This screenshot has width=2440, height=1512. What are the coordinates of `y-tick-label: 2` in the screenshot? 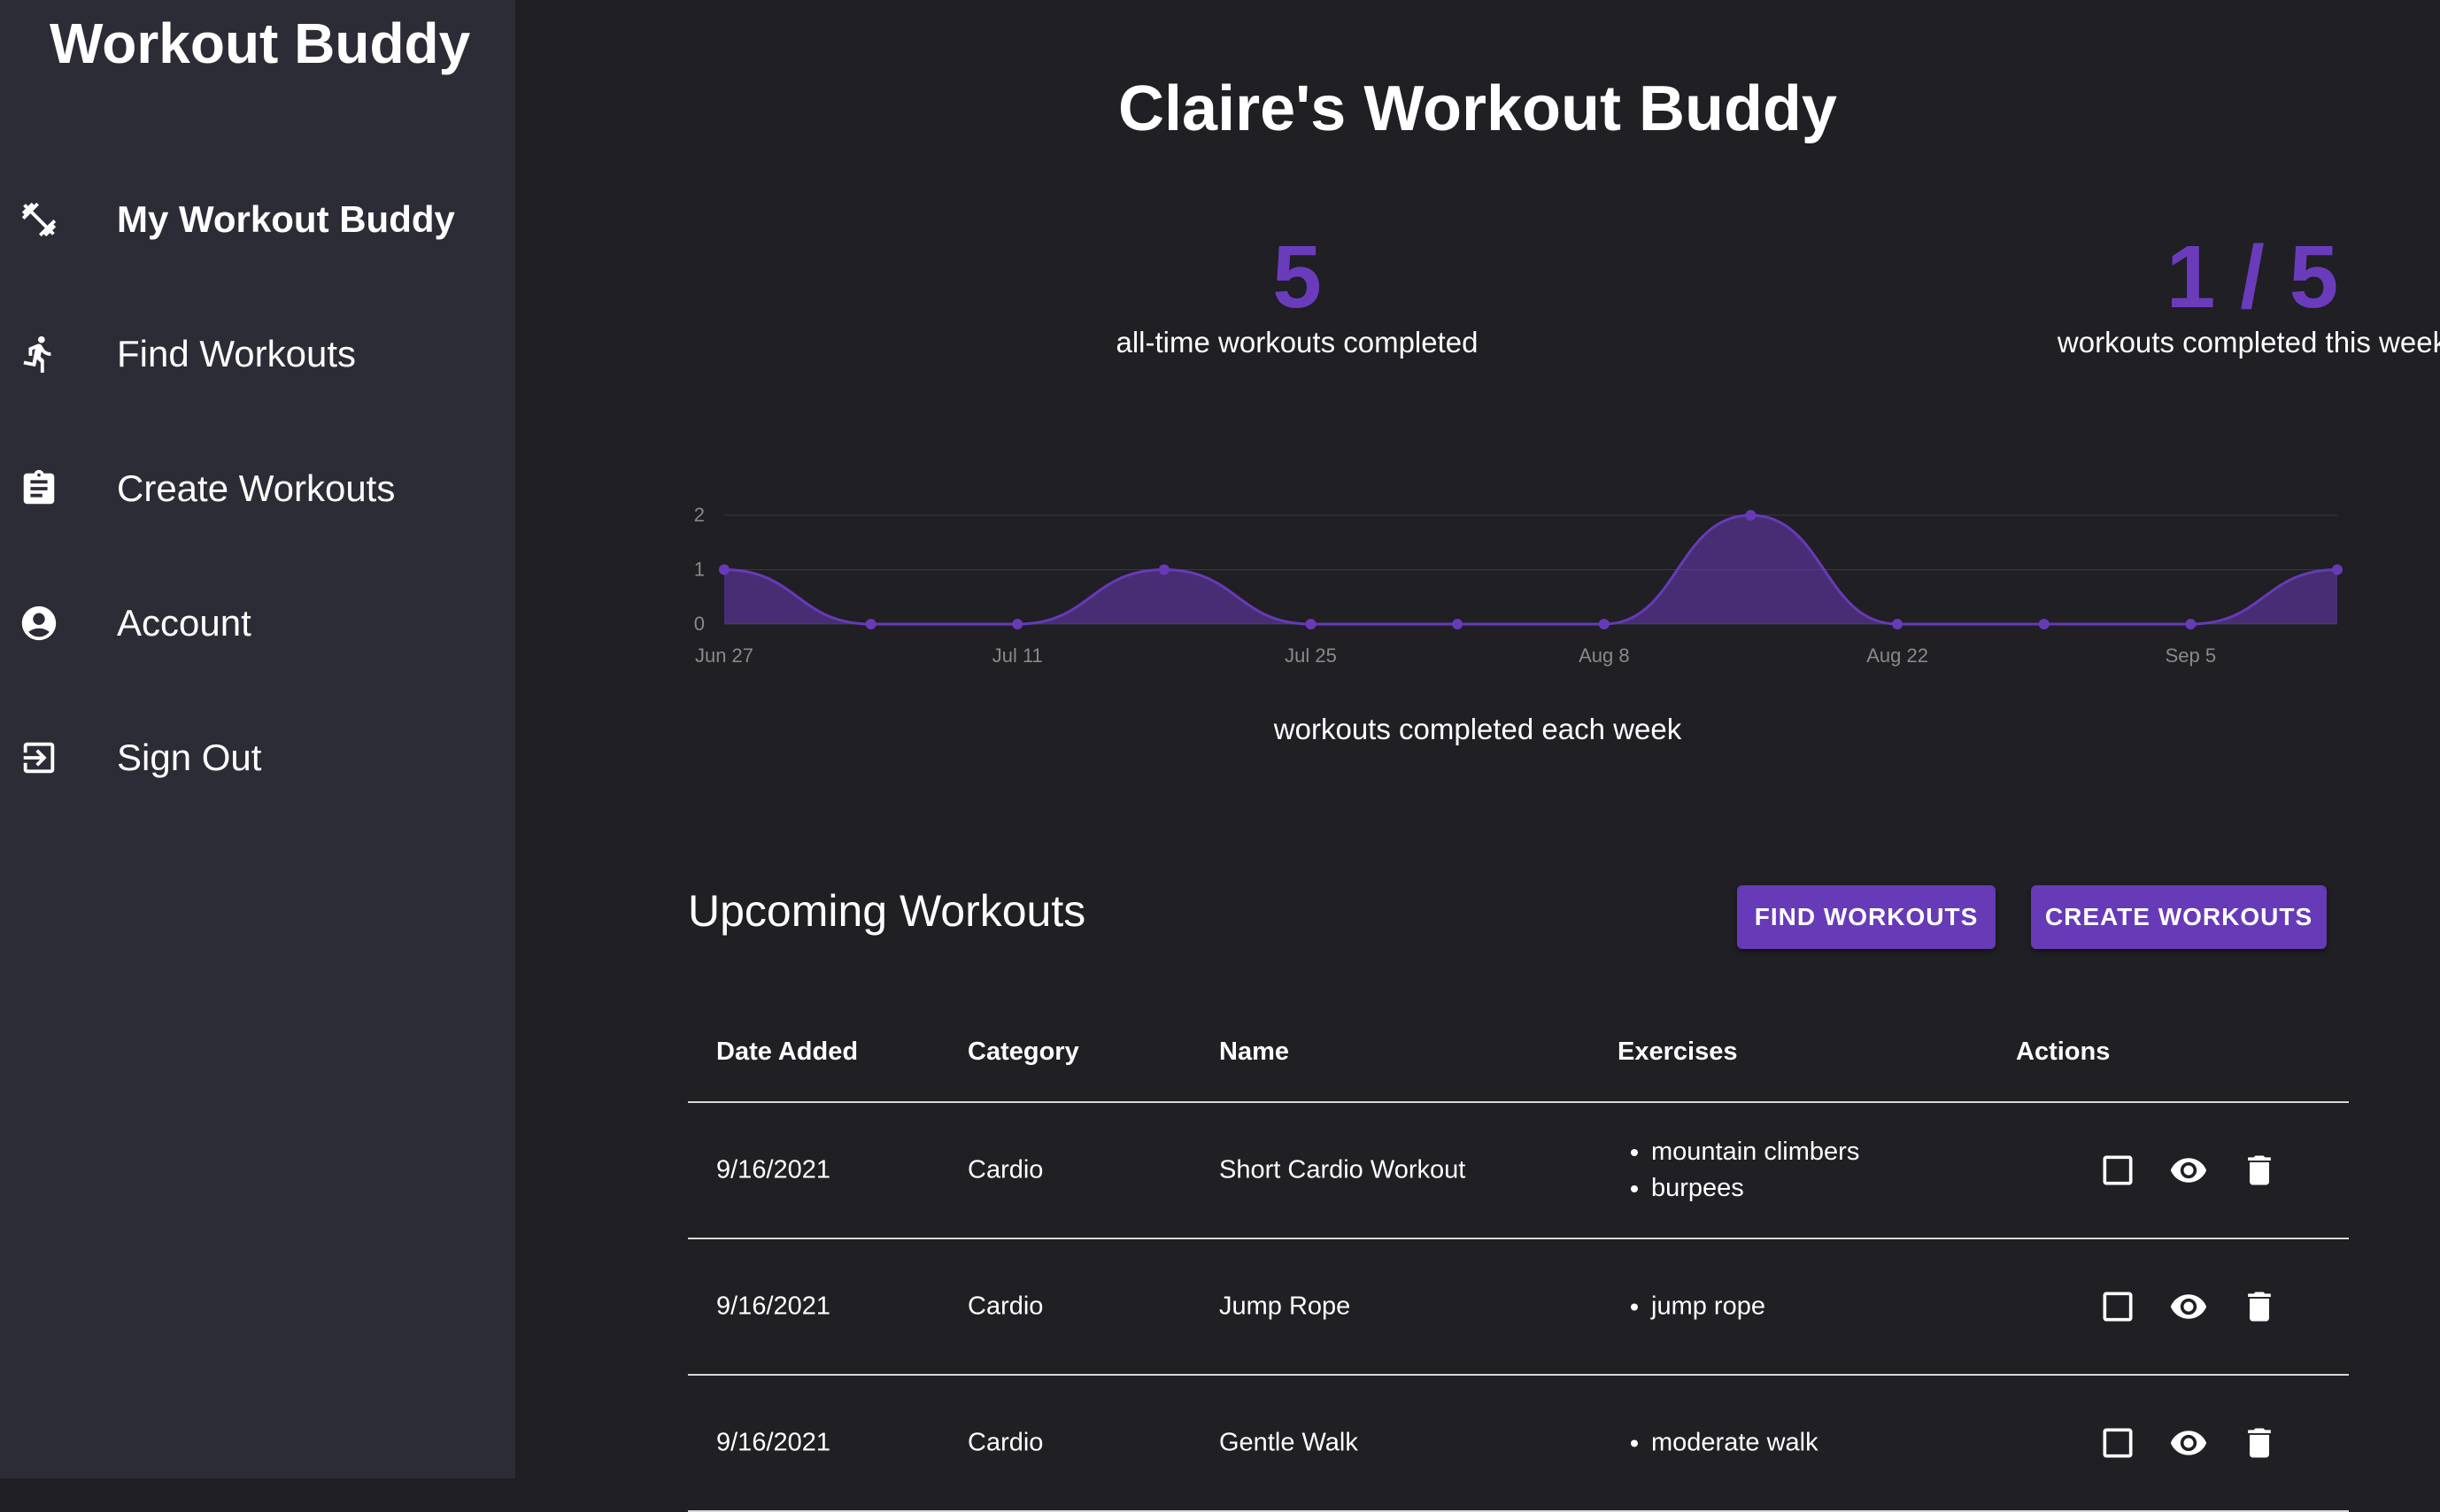 It's located at (699, 515).